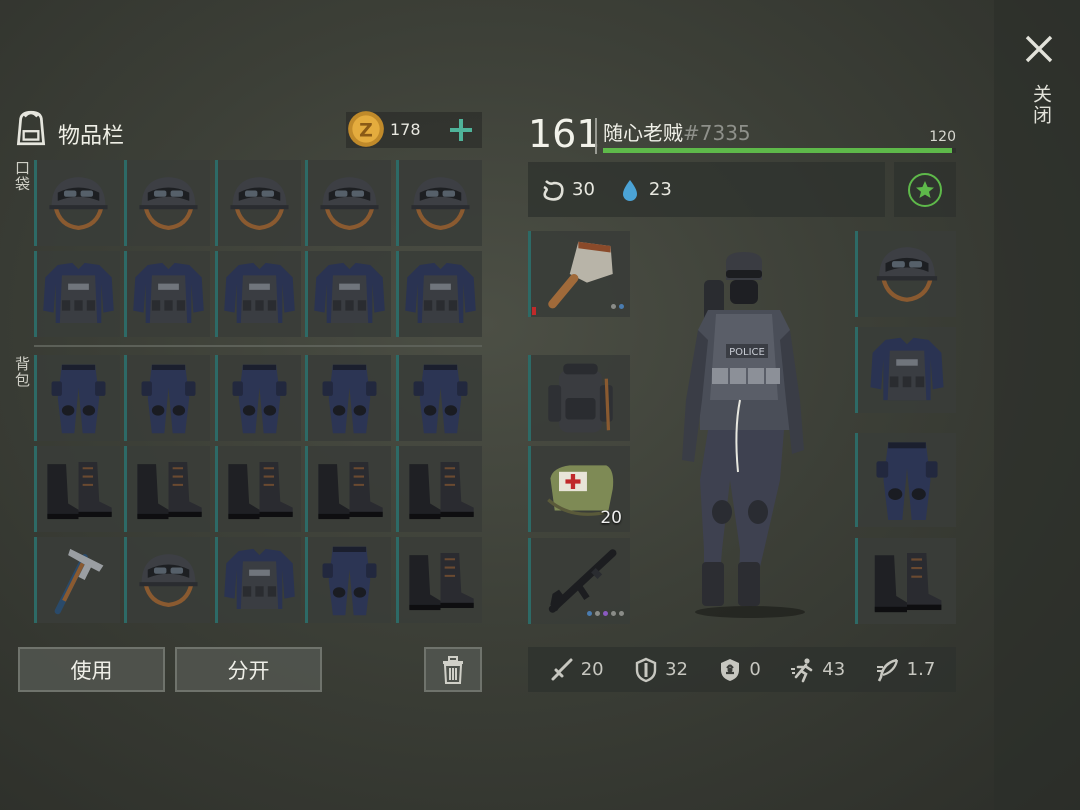  I want to click on star-icon, so click(925, 189).